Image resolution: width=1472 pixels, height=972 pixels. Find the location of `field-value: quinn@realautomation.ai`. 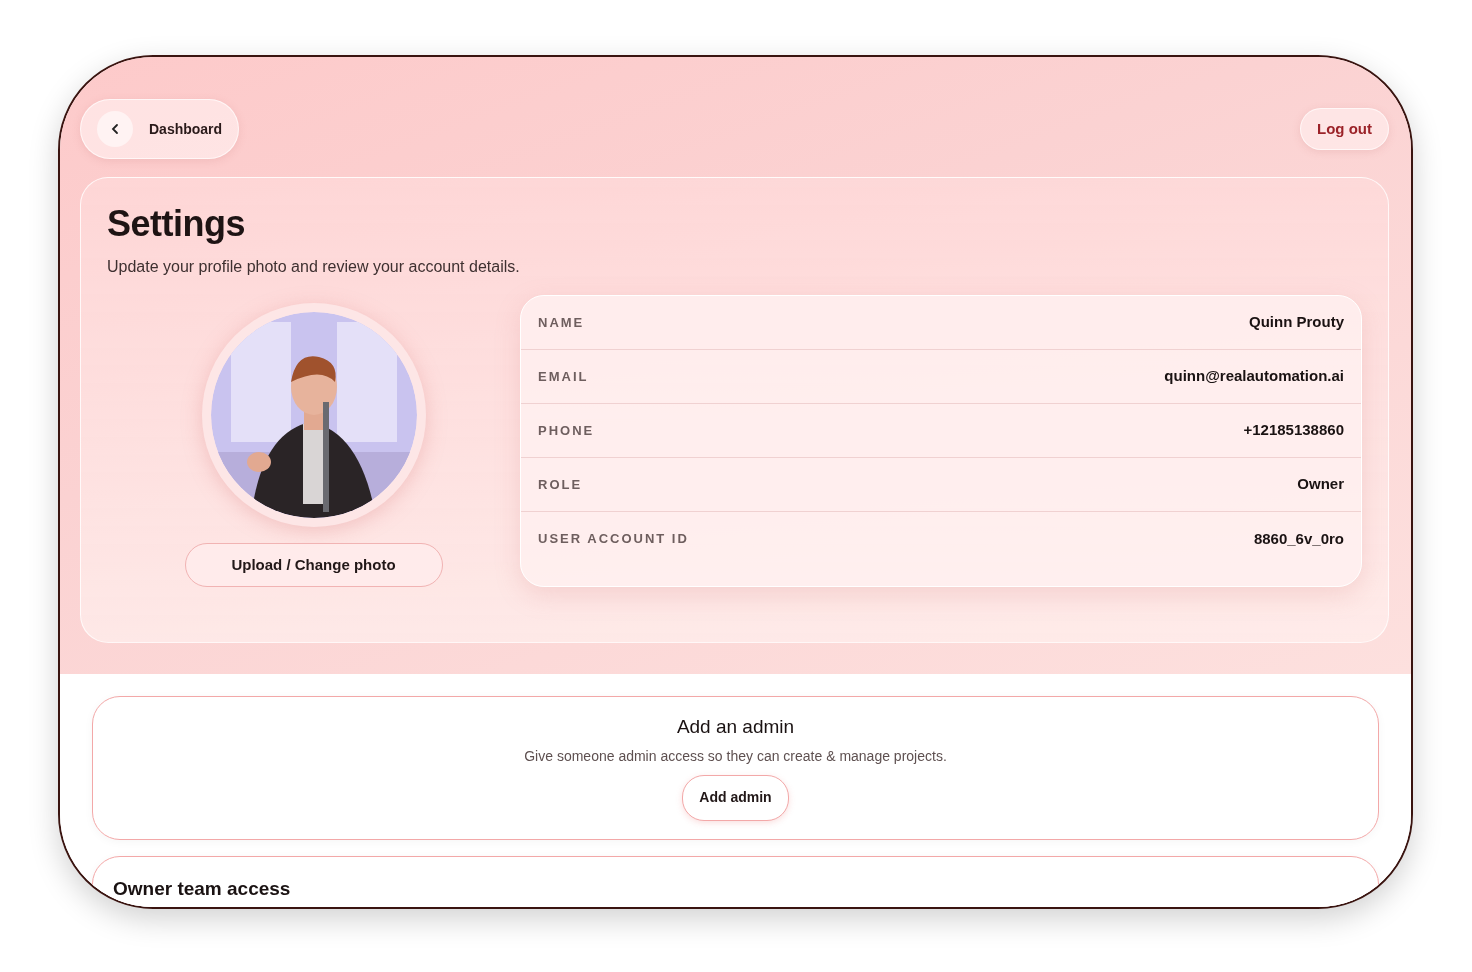

field-value: quinn@realautomation.ai is located at coordinates (1254, 376).